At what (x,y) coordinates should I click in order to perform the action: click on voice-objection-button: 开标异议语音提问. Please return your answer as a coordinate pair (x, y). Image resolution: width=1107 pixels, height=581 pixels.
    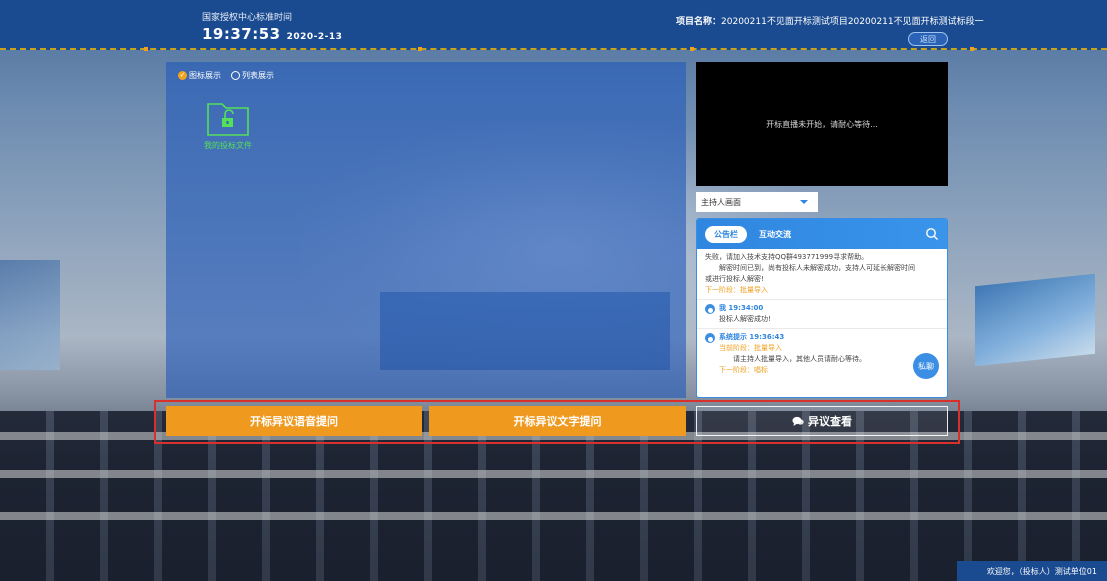
    Looking at the image, I should click on (294, 421).